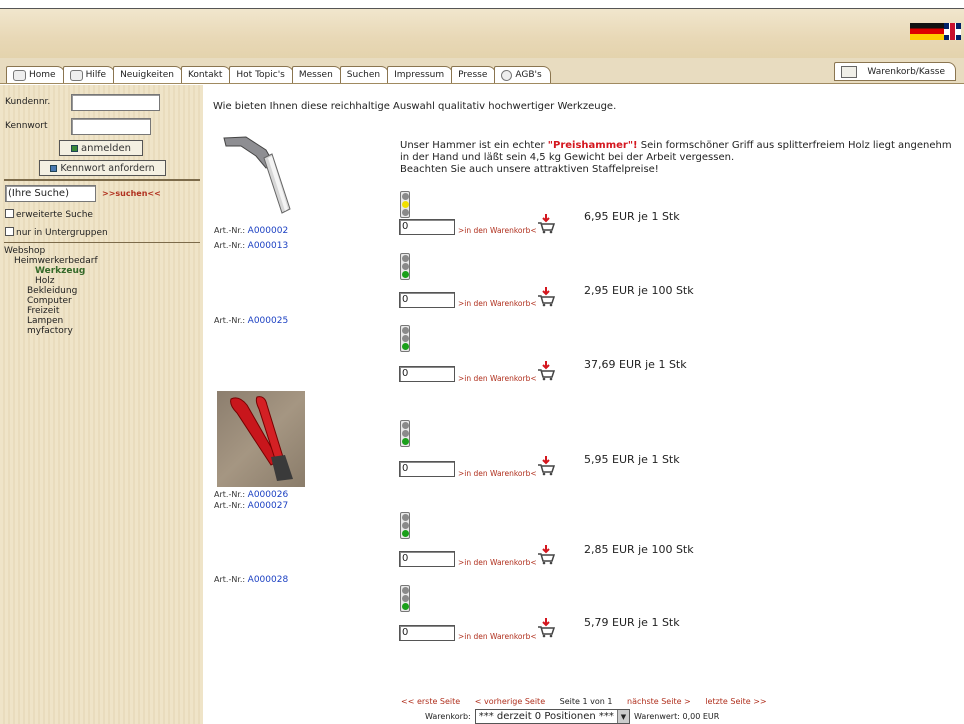 The height and width of the screenshot is (724, 964). I want to click on tab-fairs: Messen, so click(316, 74).